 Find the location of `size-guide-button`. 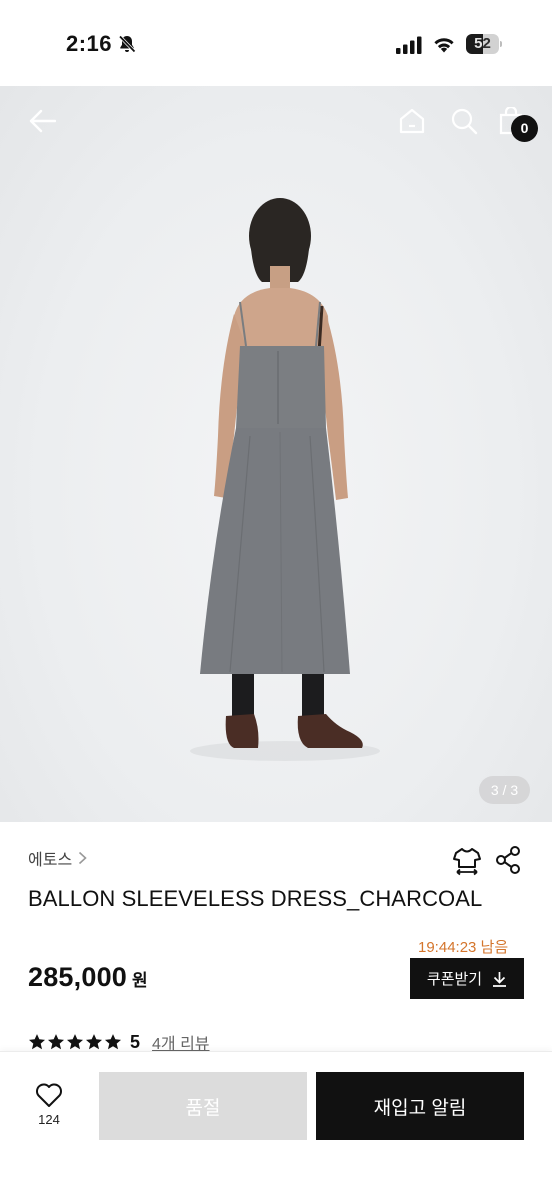

size-guide-button is located at coordinates (467, 861).